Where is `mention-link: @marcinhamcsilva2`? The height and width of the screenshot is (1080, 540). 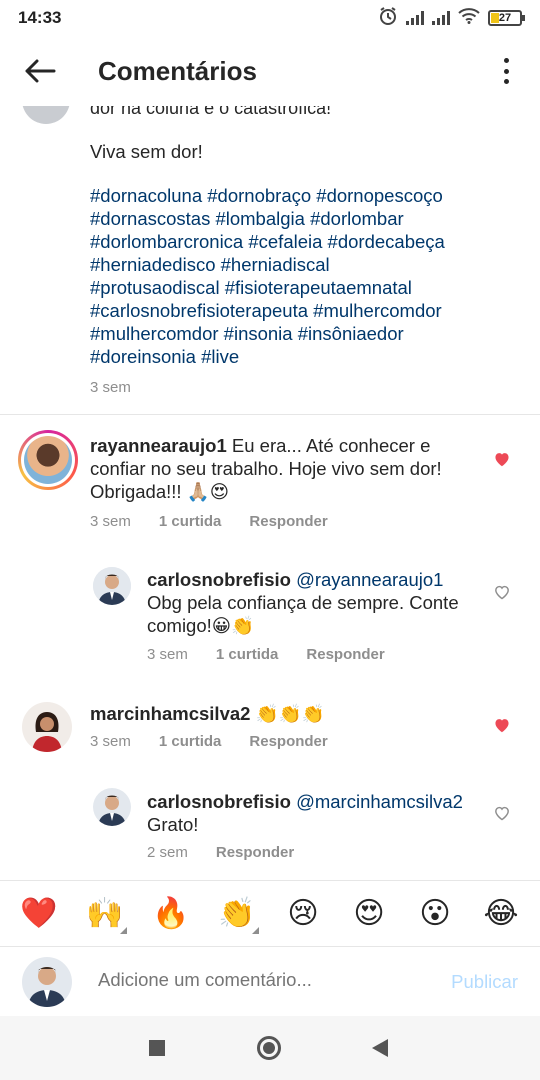
mention-link: @marcinhamcsilva2 is located at coordinates (377, 801).